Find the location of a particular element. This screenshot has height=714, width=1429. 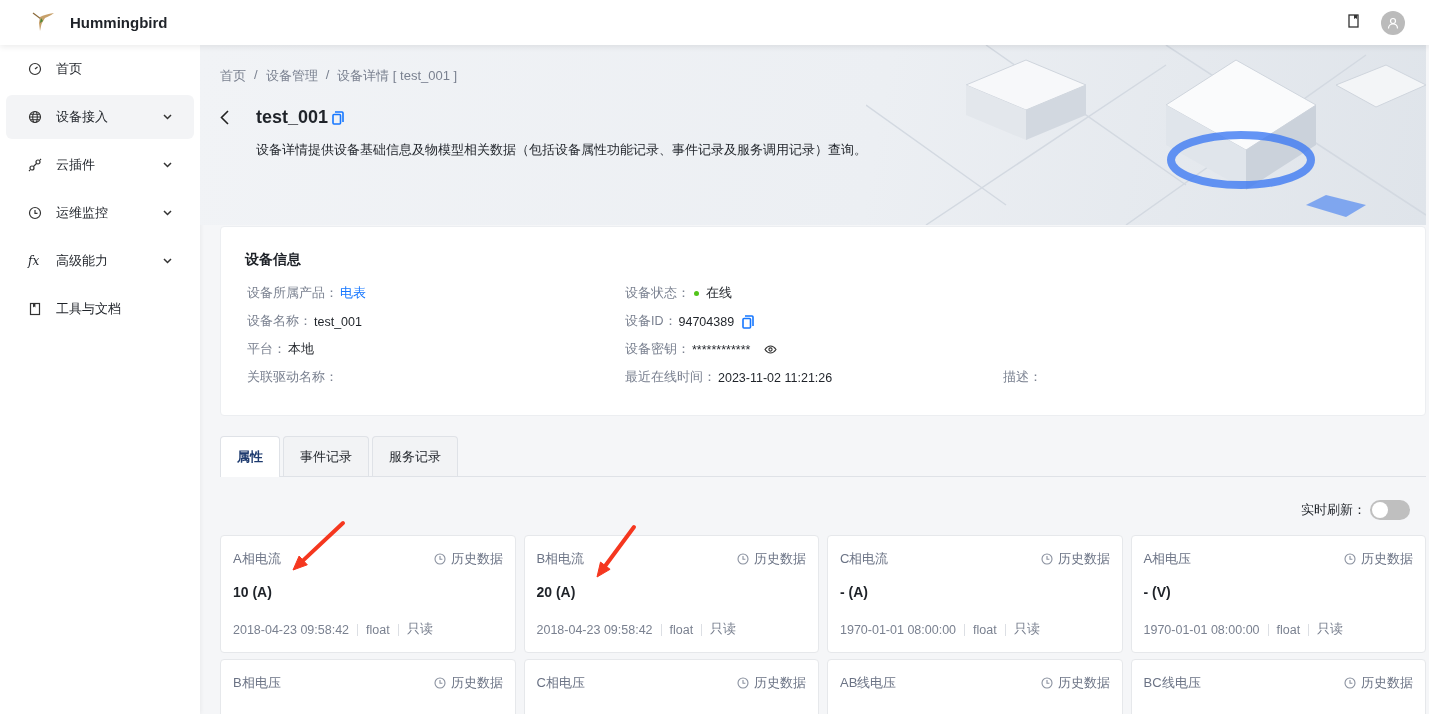

property-value: 20 (A) is located at coordinates (556, 592).